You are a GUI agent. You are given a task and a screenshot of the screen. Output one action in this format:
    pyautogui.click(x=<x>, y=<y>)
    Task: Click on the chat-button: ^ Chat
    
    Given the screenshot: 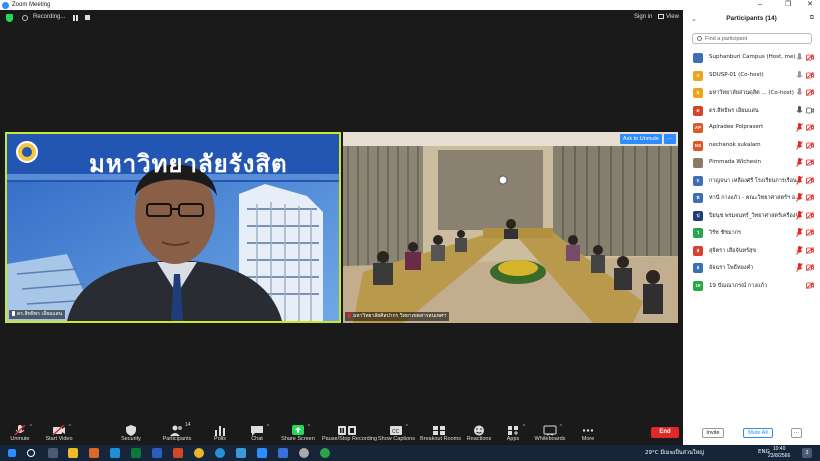 What is the action you would take?
    pyautogui.click(x=257, y=434)
    